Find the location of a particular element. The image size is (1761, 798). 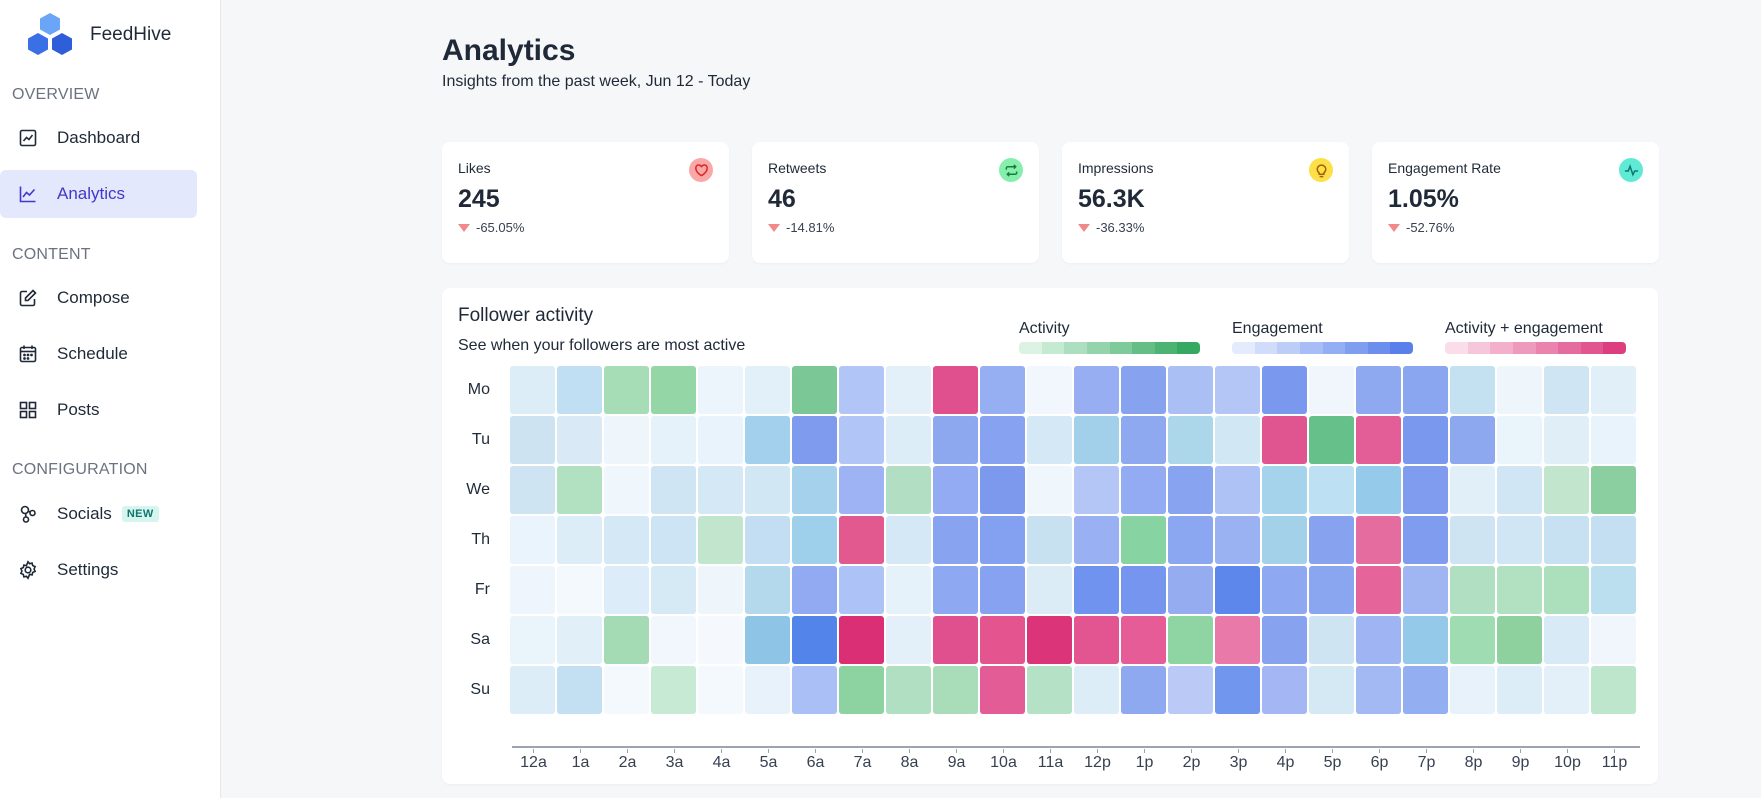

nav-compose: Compose is located at coordinates (98, 298).